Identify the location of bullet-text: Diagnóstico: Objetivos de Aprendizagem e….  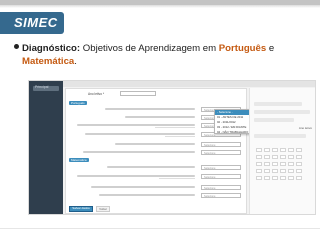
(167, 55).